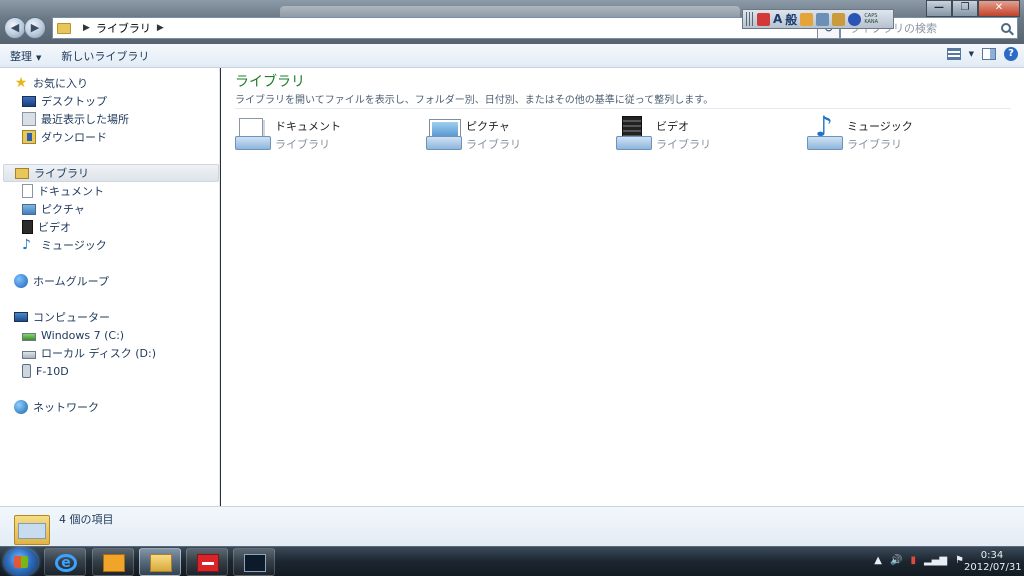  I want to click on show-hidden-icons-icon: ▲, so click(878, 560).